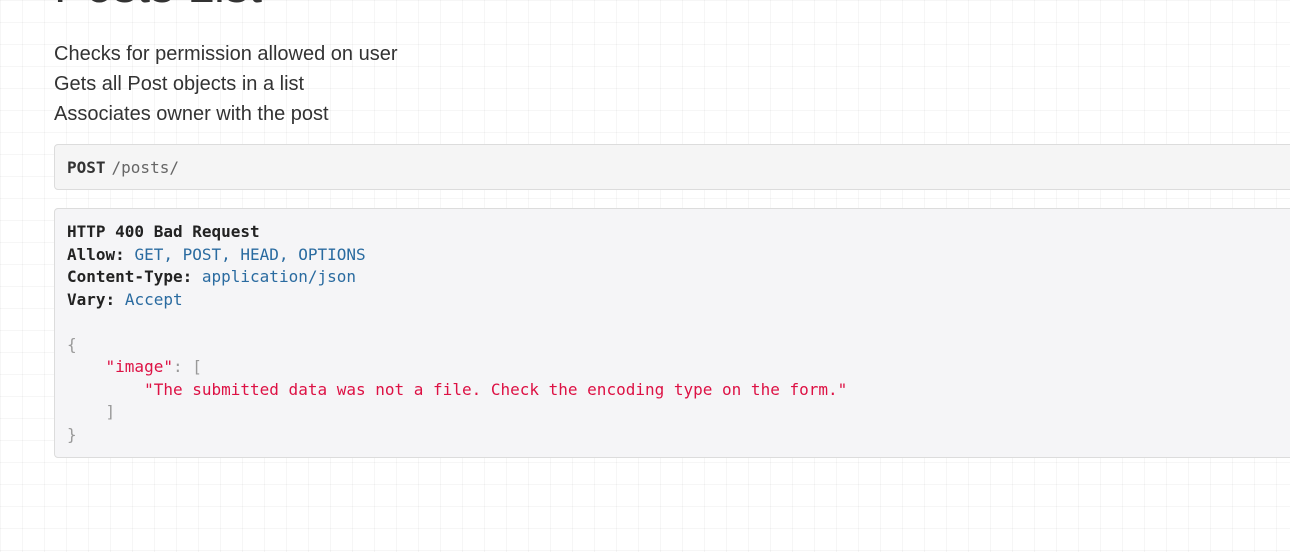  Describe the element at coordinates (91, 299) in the screenshot. I see `header-key: Vary:` at that location.